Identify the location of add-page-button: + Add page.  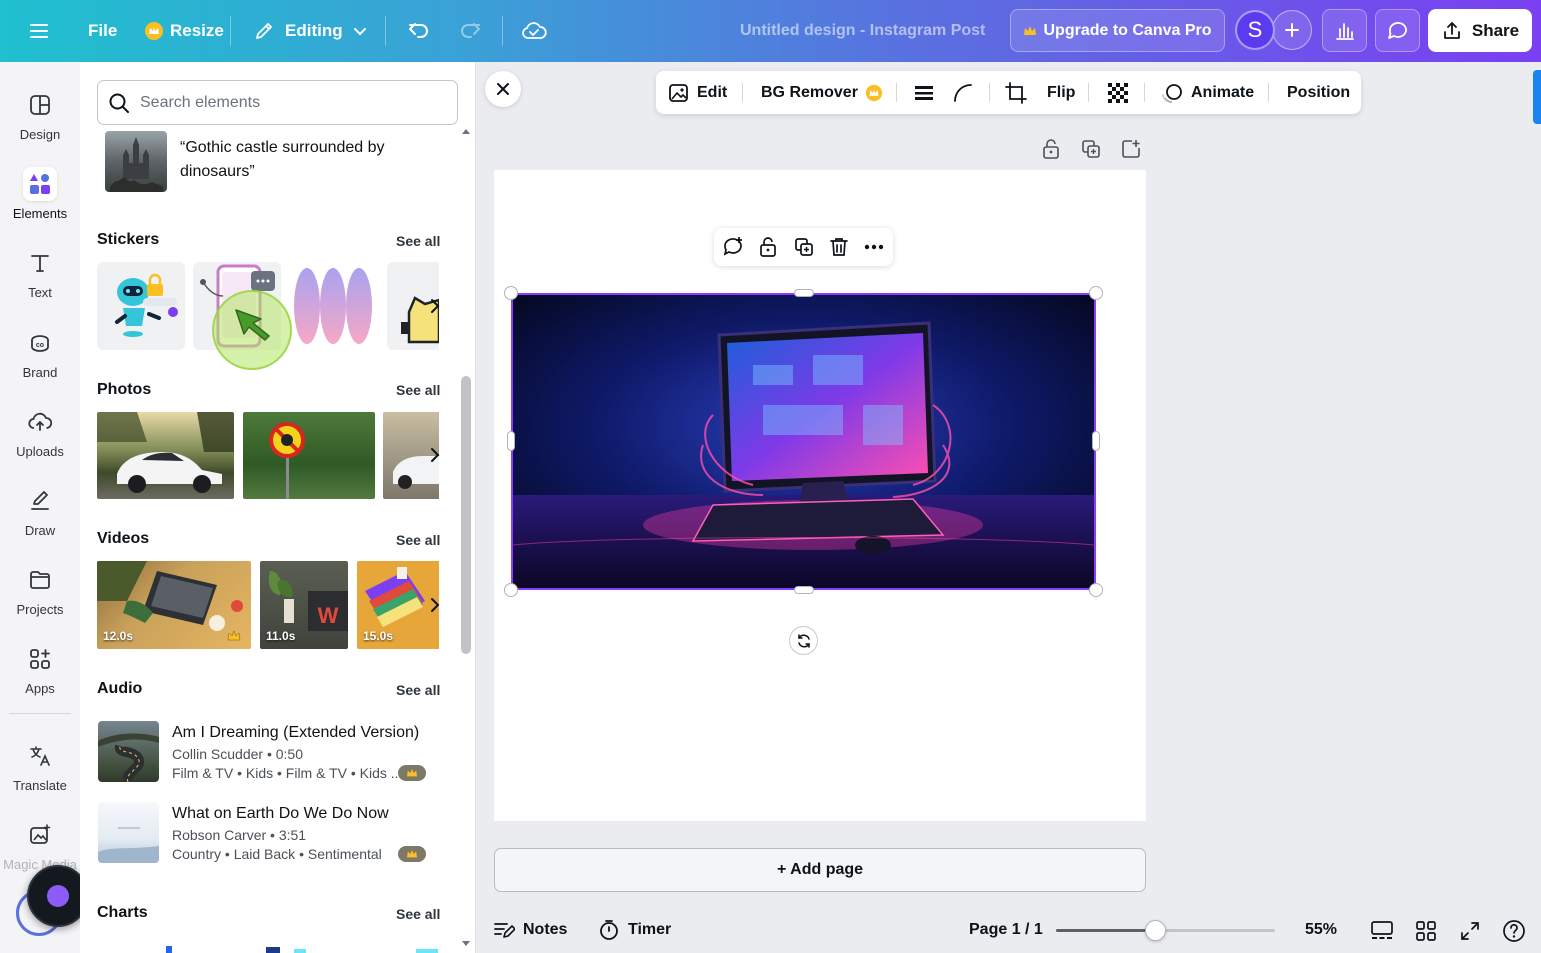
(820, 870).